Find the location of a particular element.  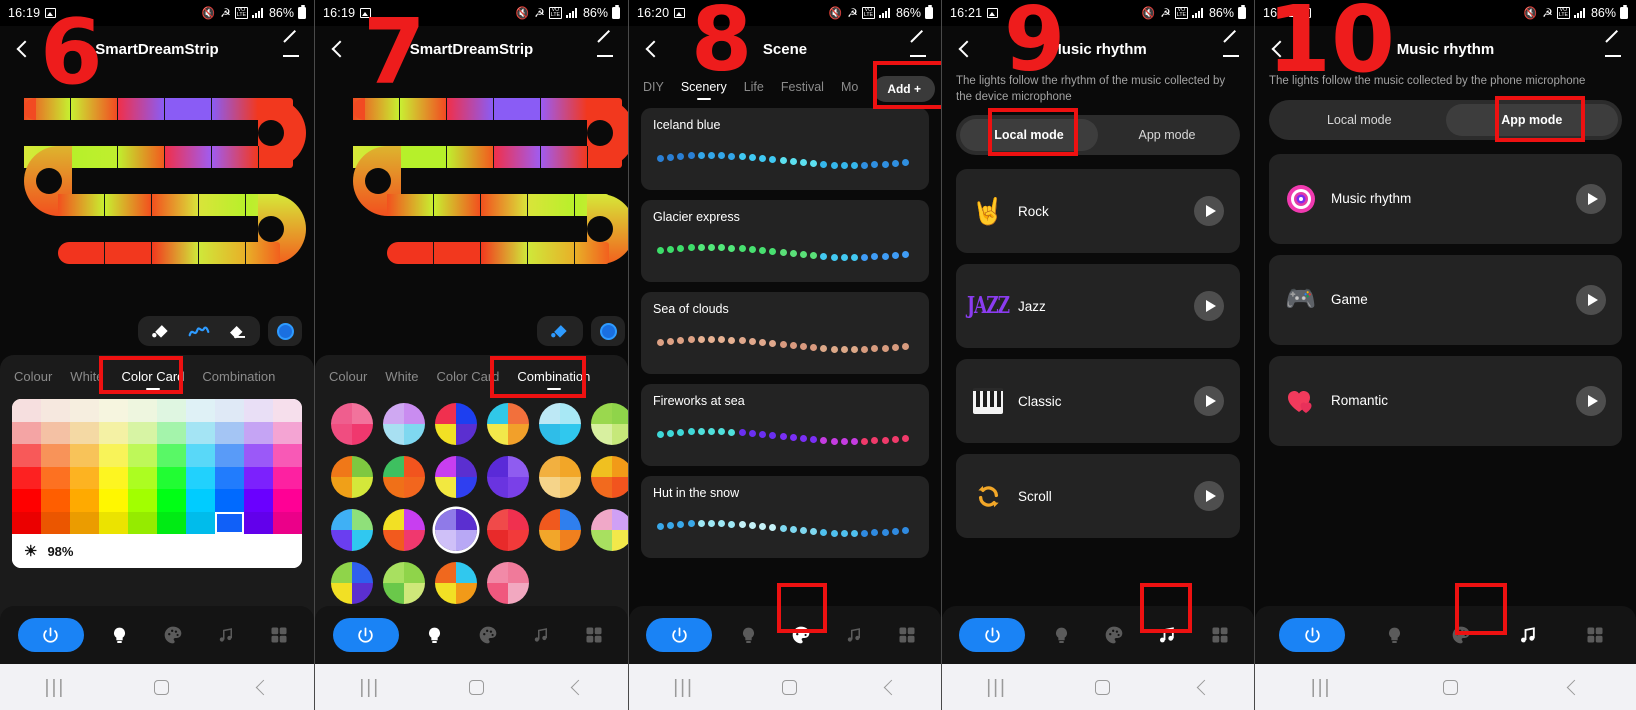

tab-scenery: Scenery is located at coordinates (704, 89).